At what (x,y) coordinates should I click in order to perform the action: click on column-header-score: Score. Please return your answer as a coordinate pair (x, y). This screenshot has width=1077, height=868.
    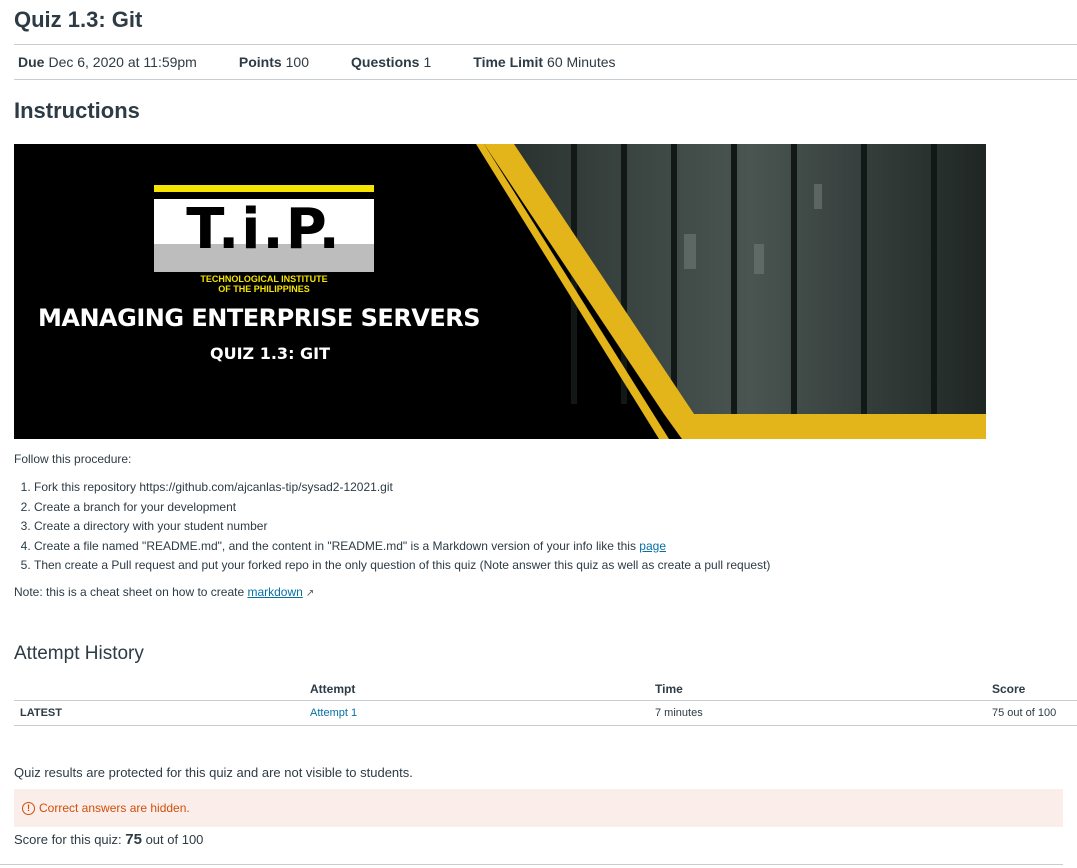
    Looking at the image, I should click on (1031, 689).